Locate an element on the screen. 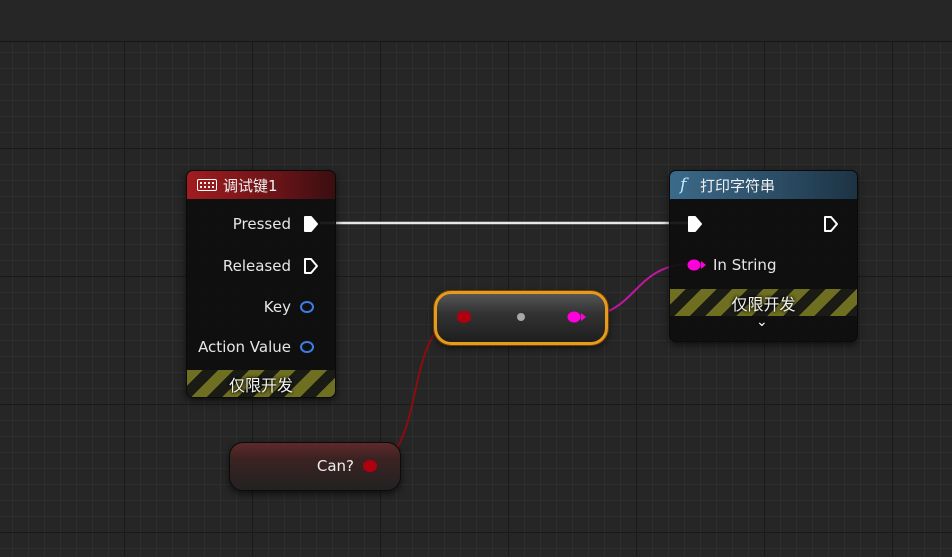  debug-key-node-header: 调试键1 is located at coordinates (261, 185).